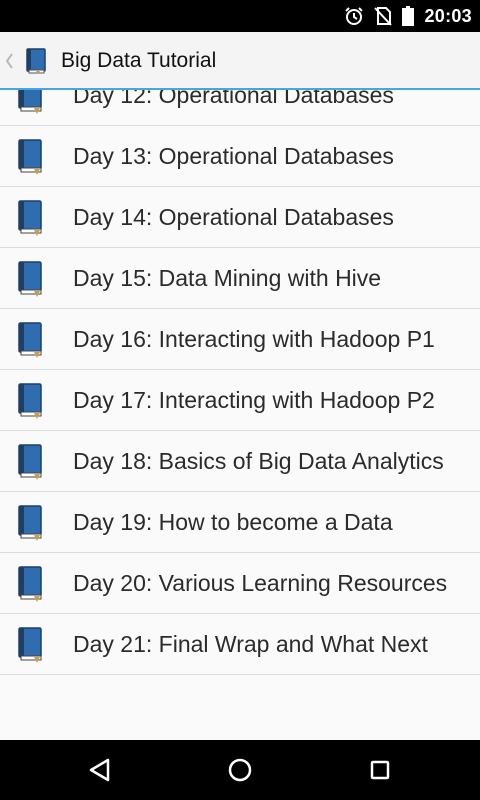 This screenshot has height=800, width=480. What do you see at coordinates (233, 156) in the screenshot?
I see `list-item-label: Day 13: Operational Databases` at bounding box center [233, 156].